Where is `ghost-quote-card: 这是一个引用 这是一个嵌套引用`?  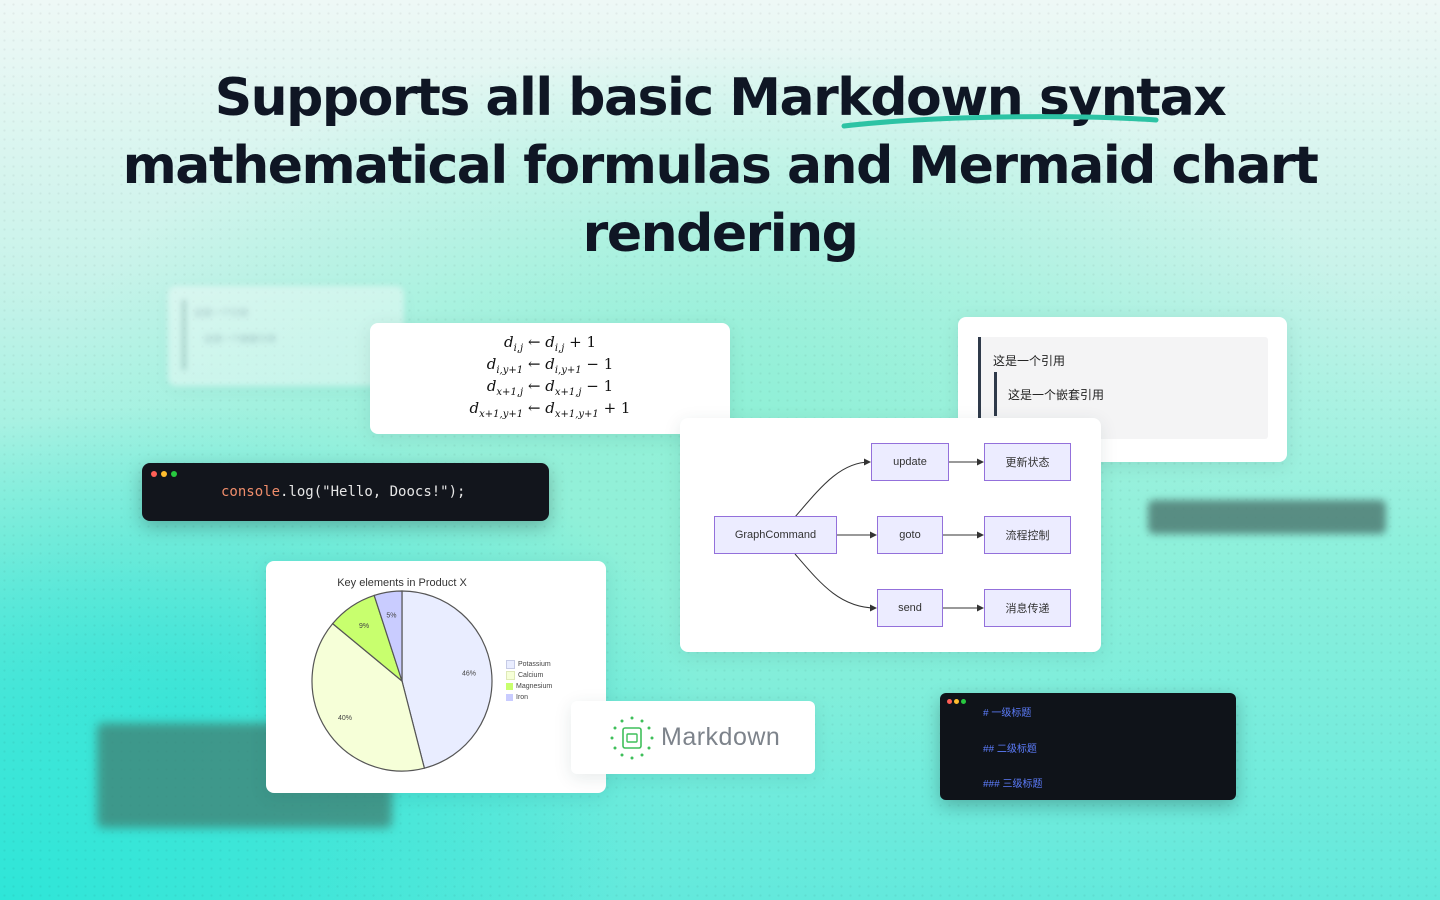 ghost-quote-card: 这是一个引用 这是一个嵌套引用 is located at coordinates (286, 336).